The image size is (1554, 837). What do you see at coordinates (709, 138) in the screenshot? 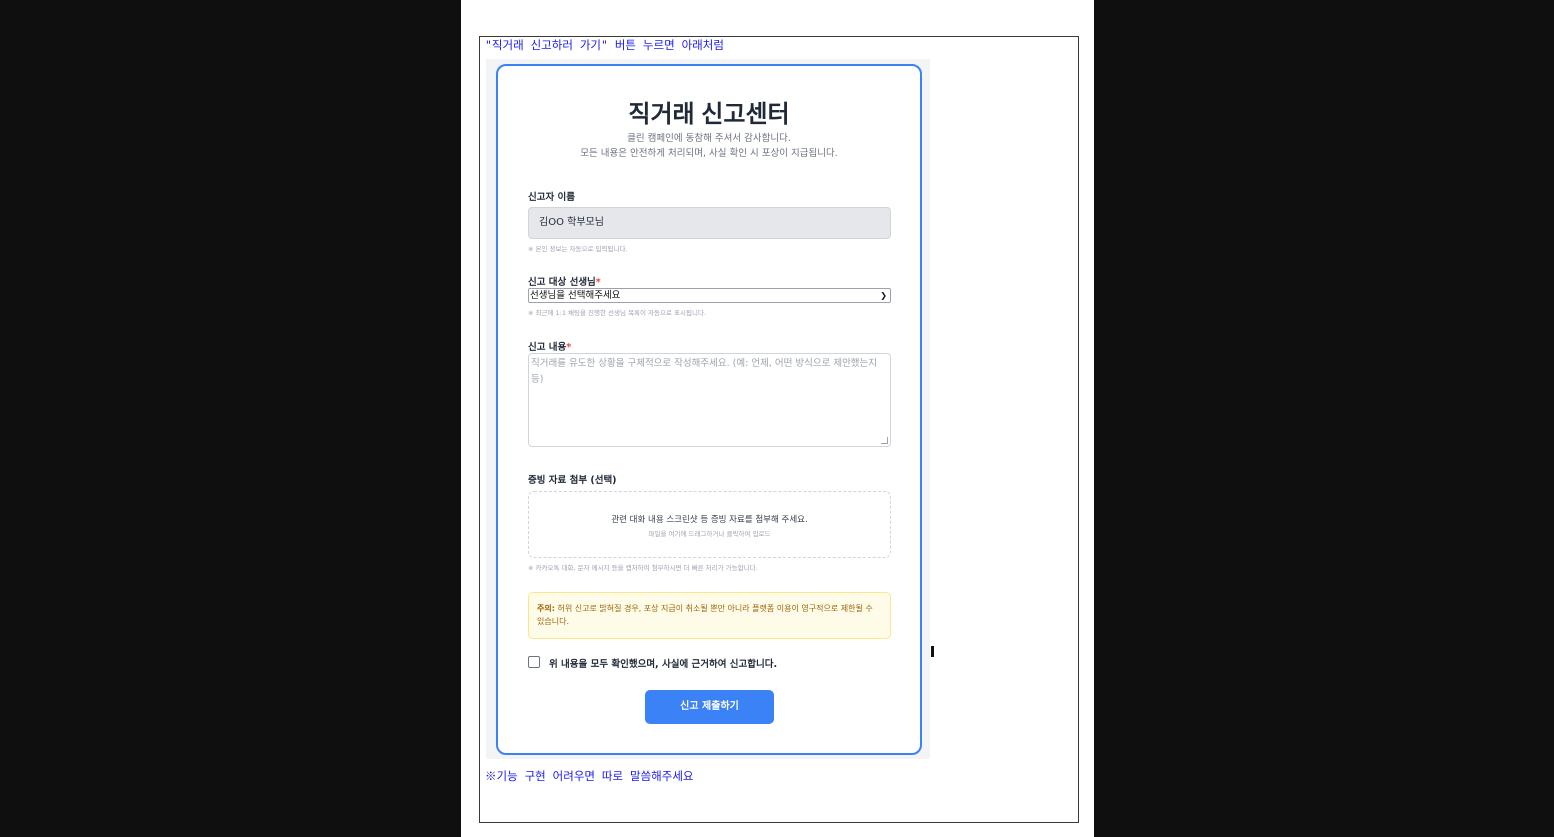
I see `subtitle-line-1: 클린 캠페인에 동참해 주셔서 감사합니다.` at bounding box center [709, 138].